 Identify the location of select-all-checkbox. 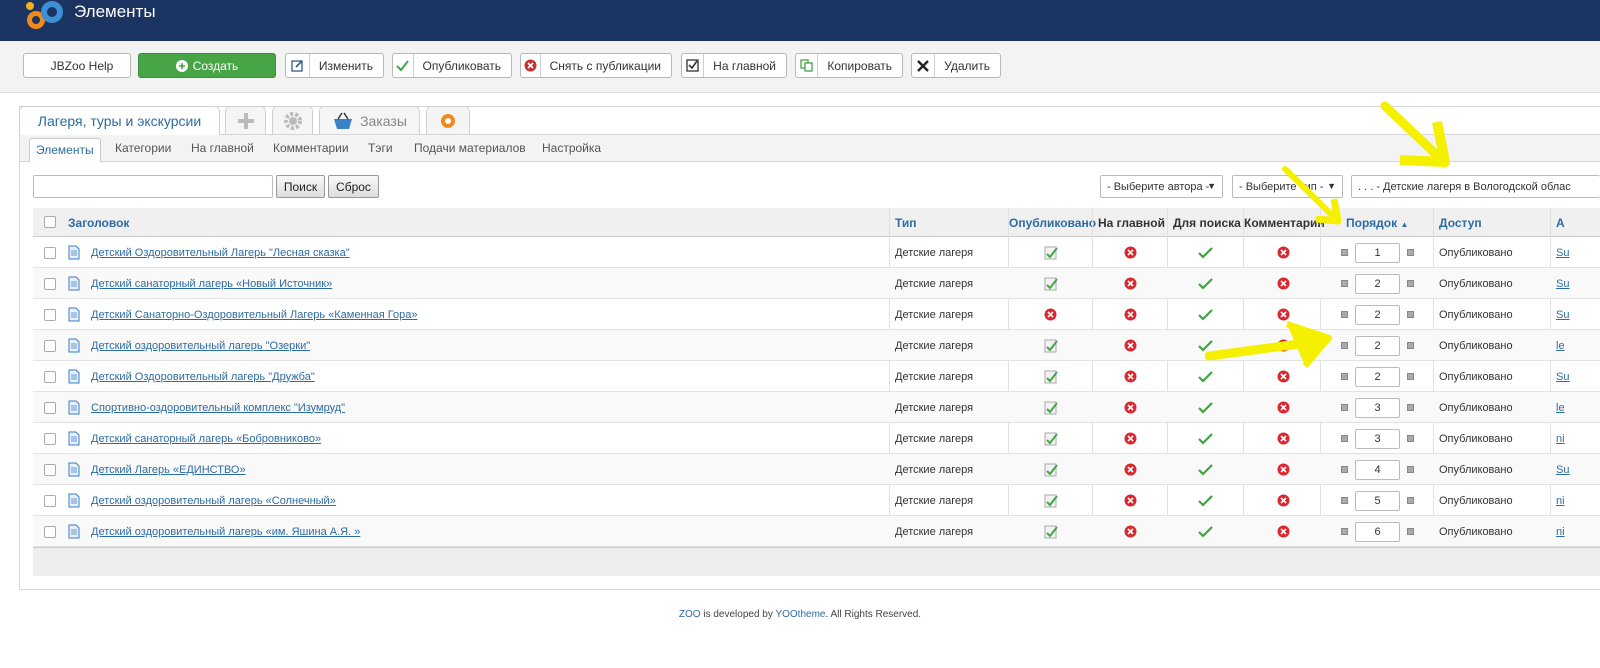
(50, 222).